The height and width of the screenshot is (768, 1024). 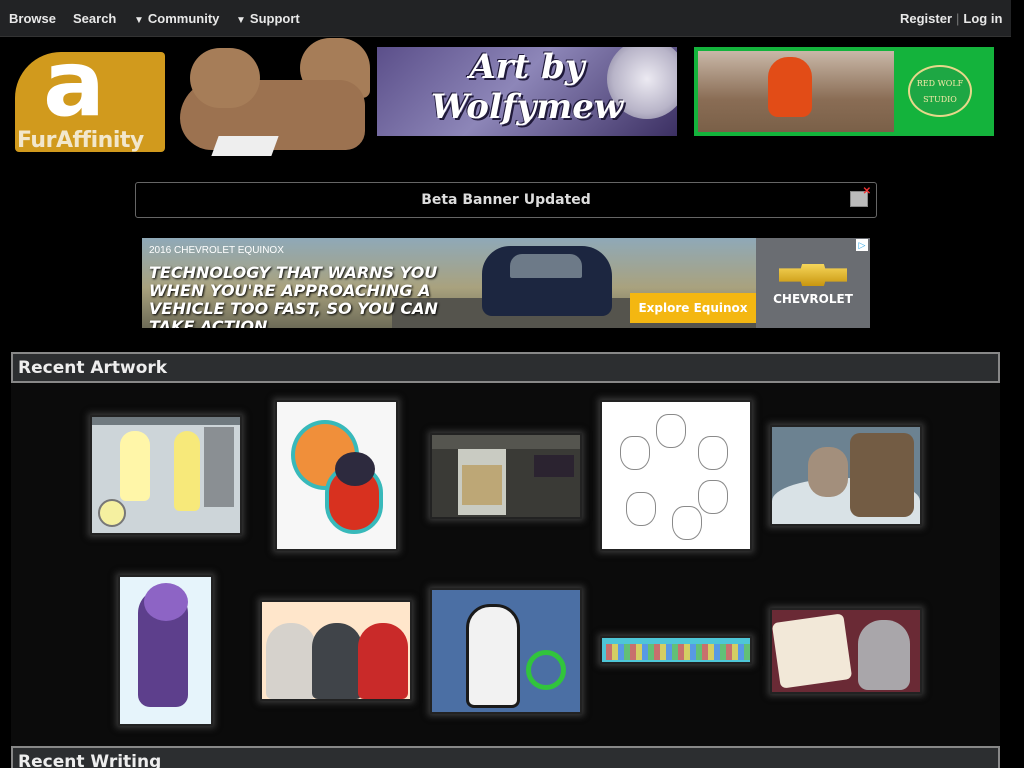 I want to click on banner-line-2: Wolfymew, so click(x=527, y=107).